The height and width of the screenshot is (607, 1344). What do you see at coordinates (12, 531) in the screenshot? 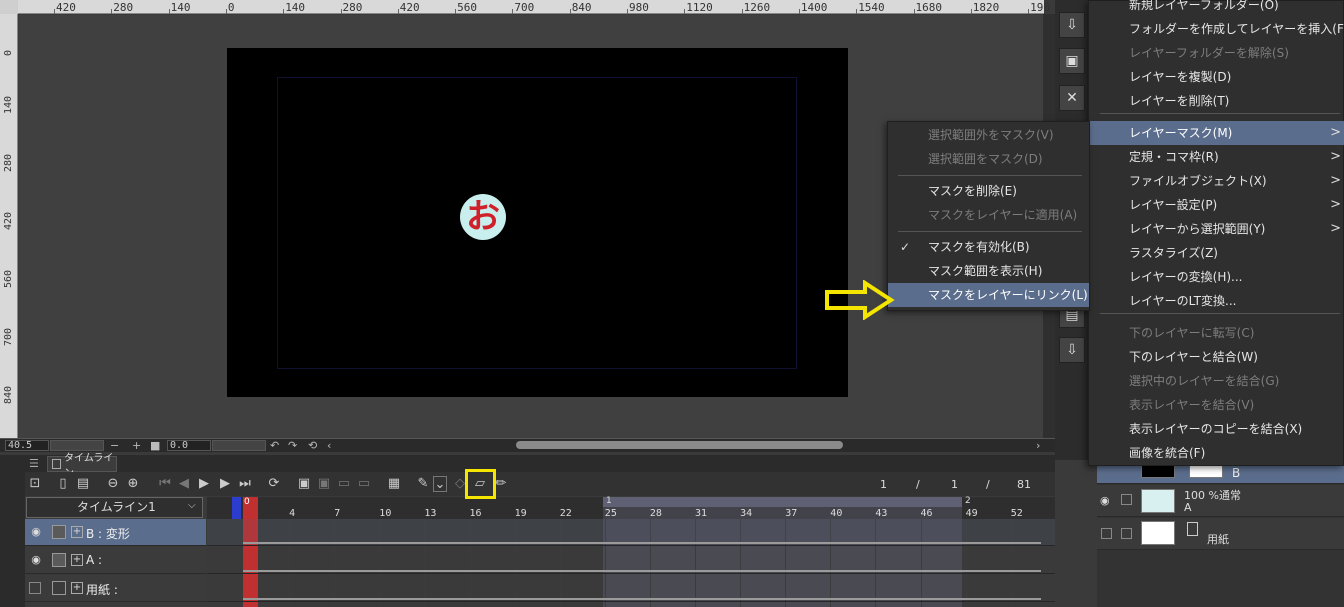
I see `timeline-left-strip` at bounding box center [12, 531].